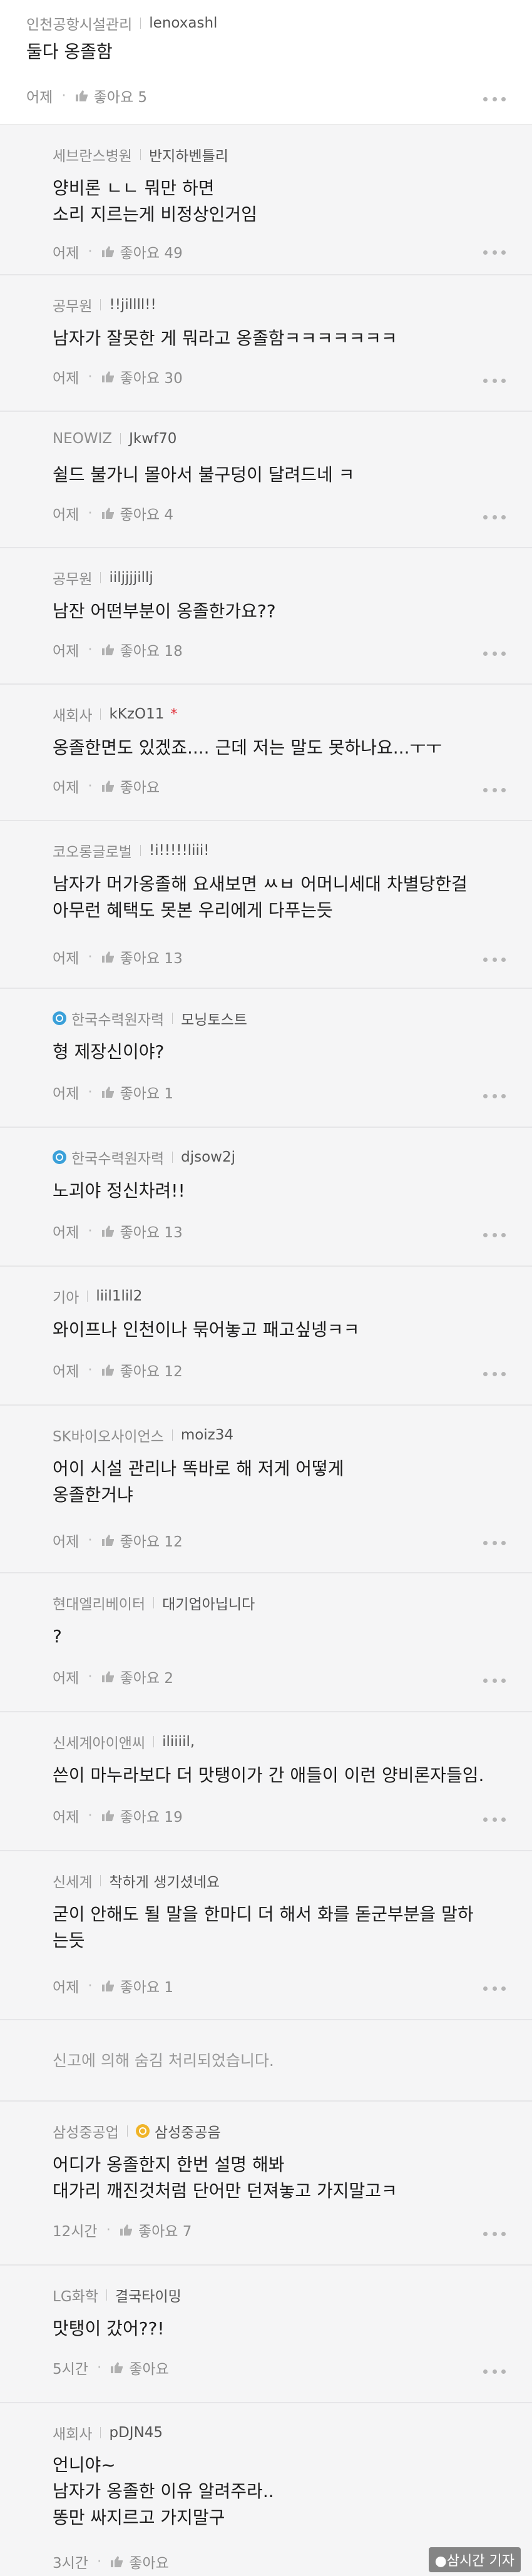 Image resolution: width=532 pixels, height=2576 pixels. I want to click on comment-meta: SK바이오사이언스 moiz34, so click(143, 1435).